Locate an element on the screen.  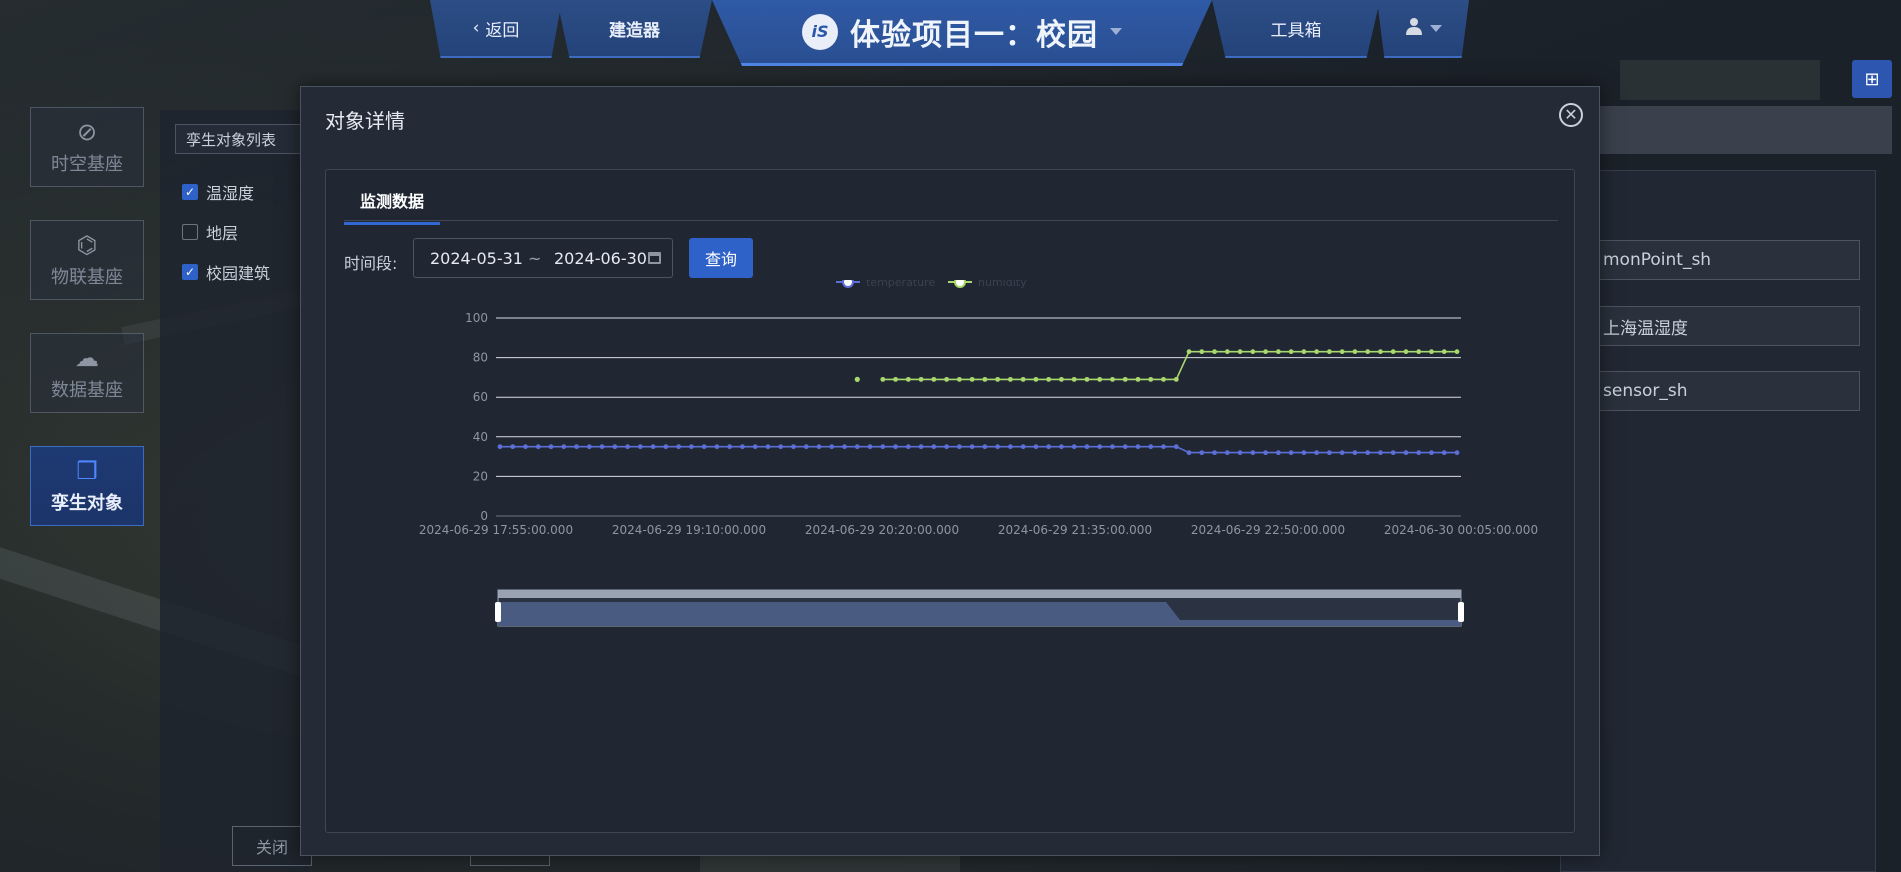
back-button: ‹ 返回 is located at coordinates (496, 29).